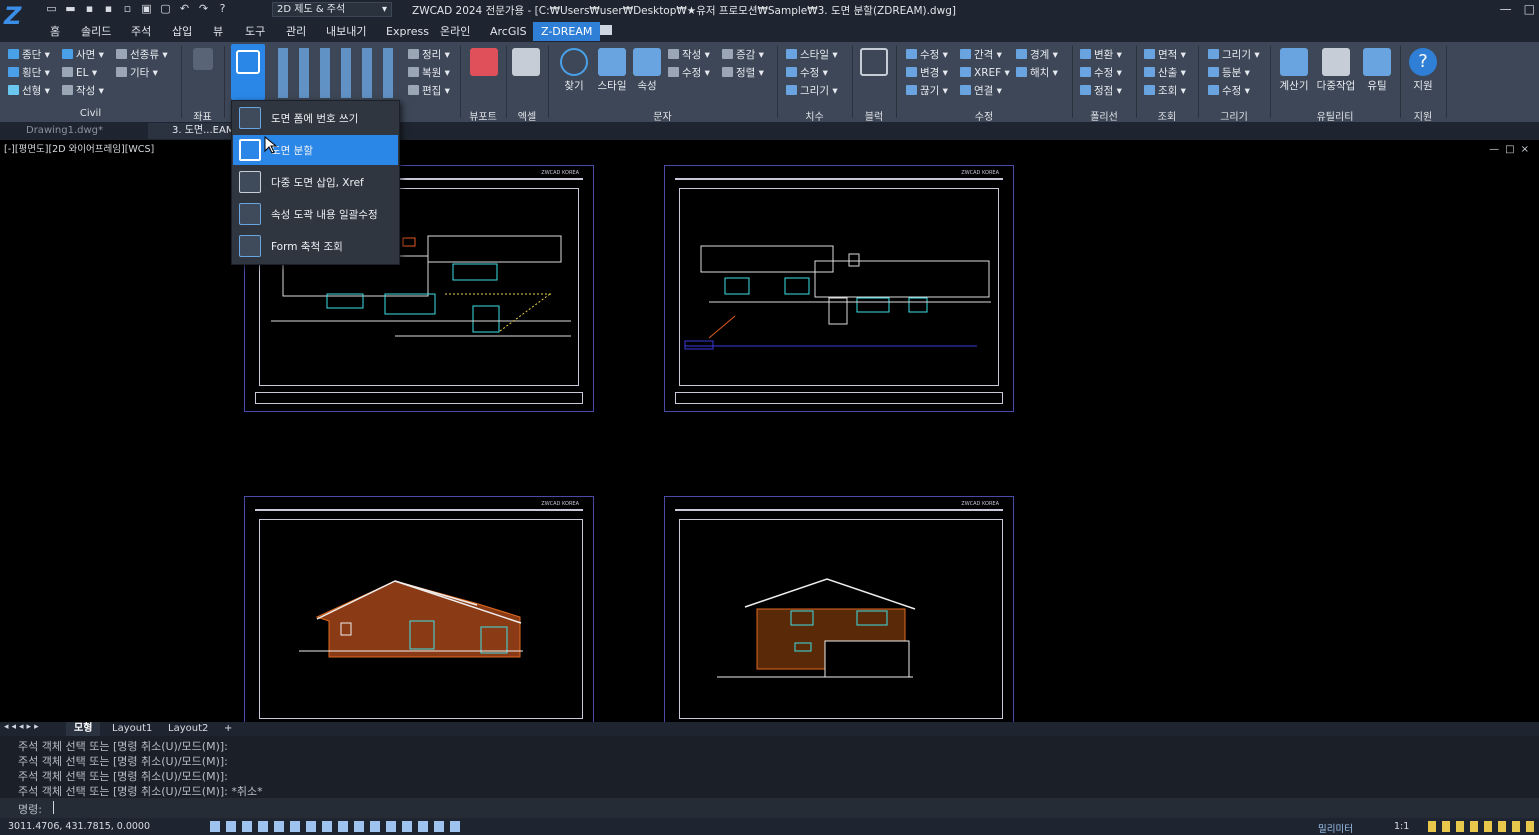 Image resolution: width=1539 pixels, height=835 pixels. Describe the element at coordinates (83, 91) in the screenshot. I see `civil-create-button: 작성 ▾` at that location.